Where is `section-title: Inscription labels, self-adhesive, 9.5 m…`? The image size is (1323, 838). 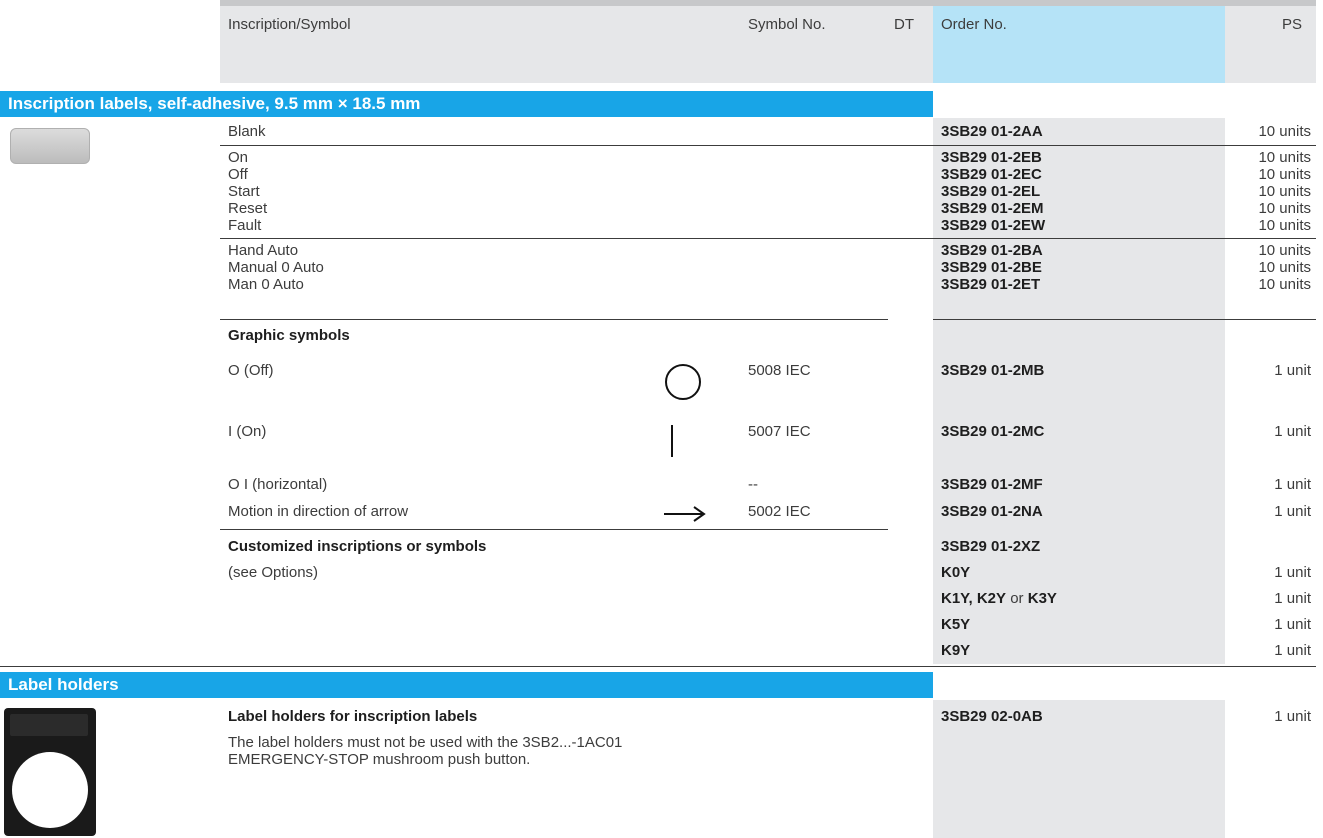
section-title: Inscription labels, self-adhesive, 9.5 m… is located at coordinates (214, 103).